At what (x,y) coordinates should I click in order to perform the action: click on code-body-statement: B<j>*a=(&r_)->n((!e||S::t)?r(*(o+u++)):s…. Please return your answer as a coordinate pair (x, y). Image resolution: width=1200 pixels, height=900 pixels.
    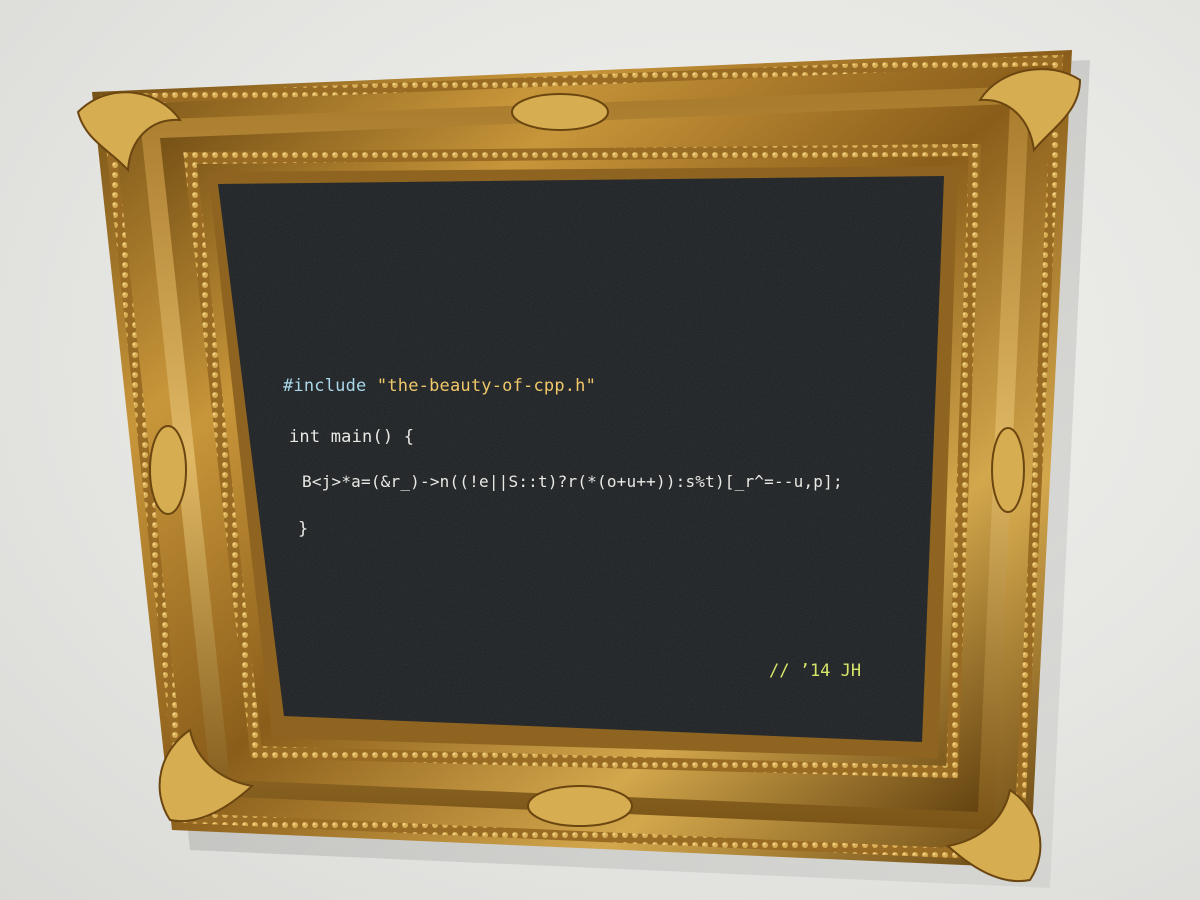
    Looking at the image, I should click on (572, 481).